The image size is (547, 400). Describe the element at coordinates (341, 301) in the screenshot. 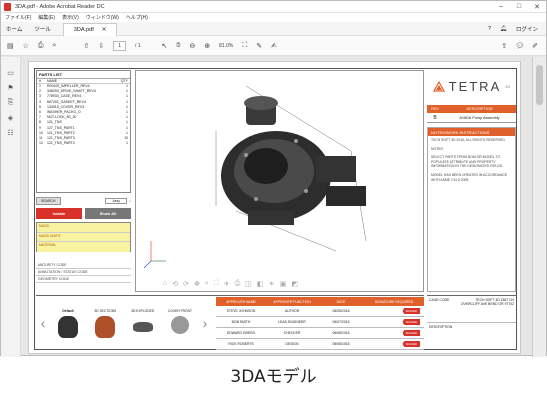

I see `col-date: DATE` at that location.